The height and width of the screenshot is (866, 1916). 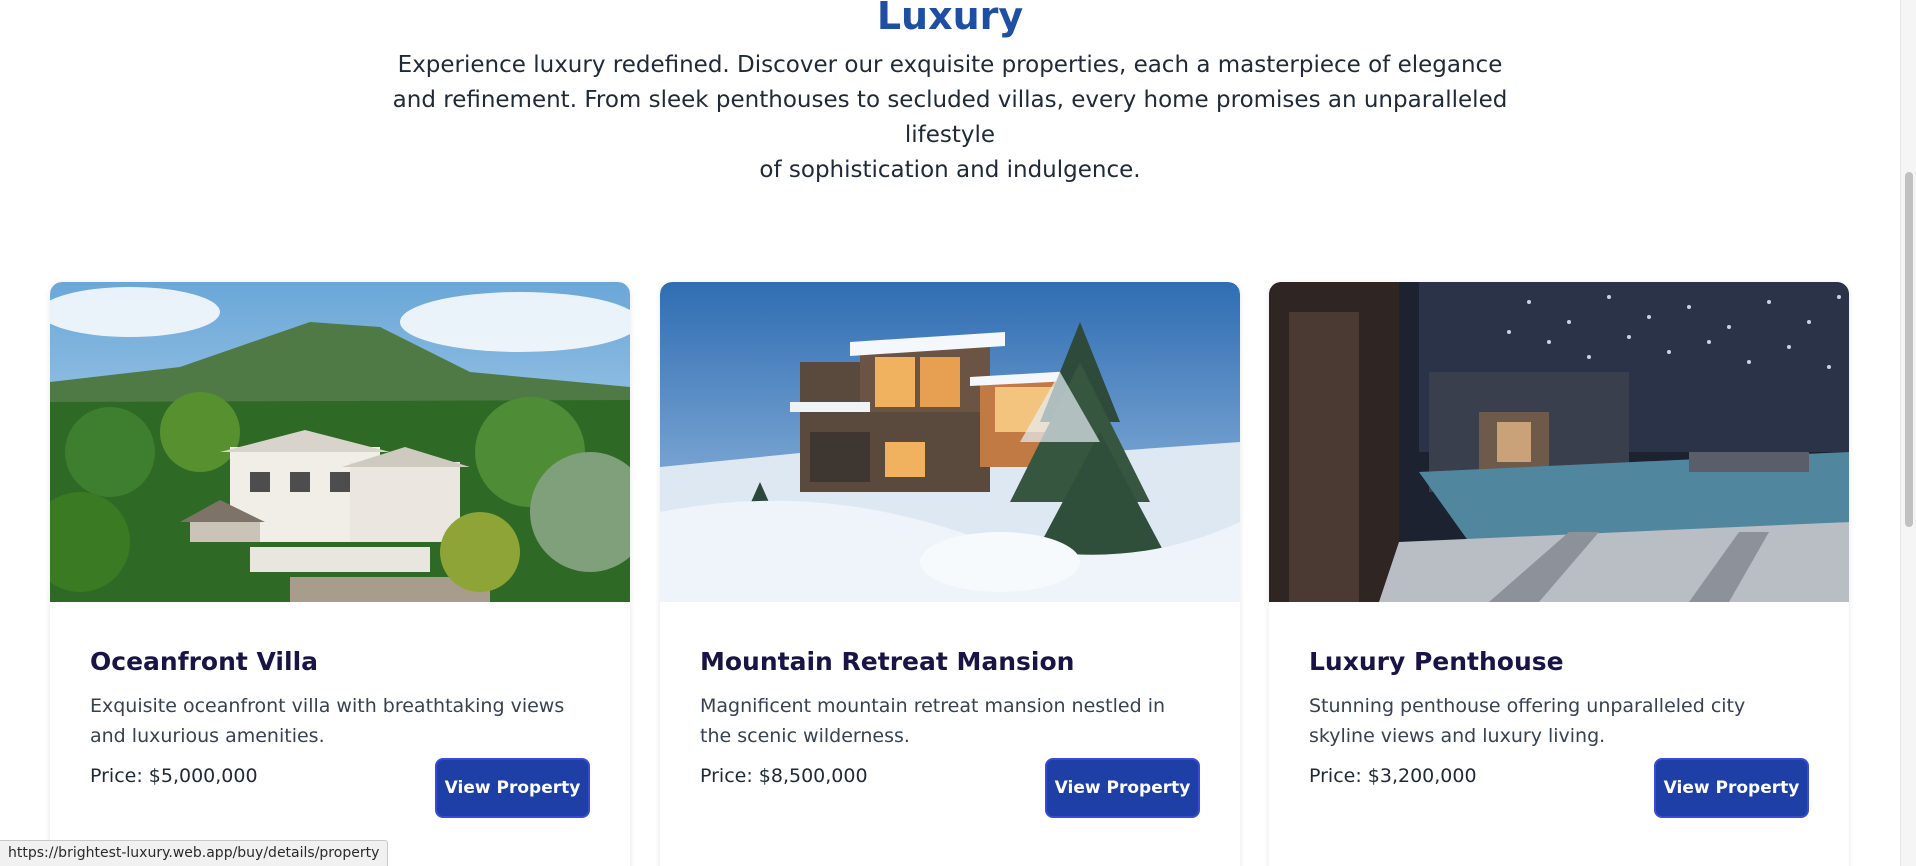 I want to click on vertical-scrollbar, so click(x=1908, y=433).